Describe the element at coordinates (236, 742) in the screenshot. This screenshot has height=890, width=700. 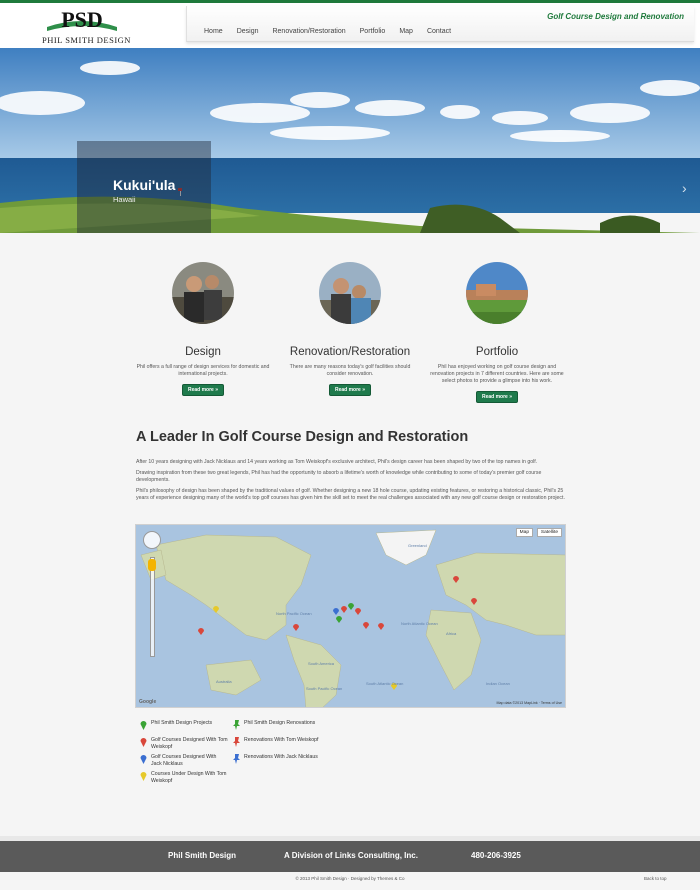
I see `red-pushpin-icon` at that location.